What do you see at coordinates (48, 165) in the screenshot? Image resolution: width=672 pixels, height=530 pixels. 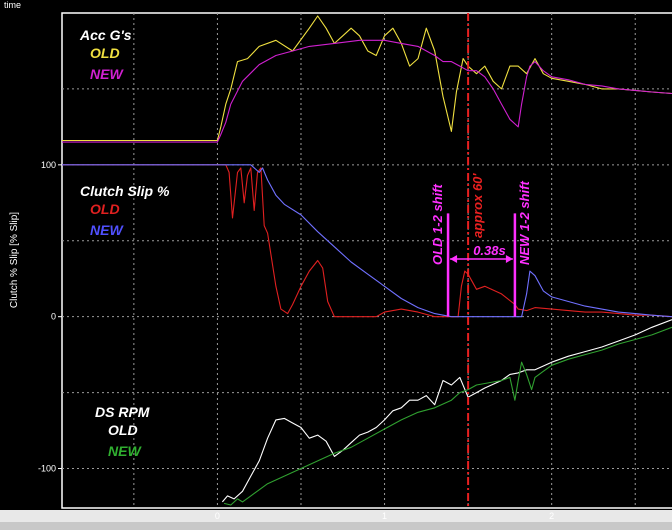 I see `y-tick-label: 100` at bounding box center [48, 165].